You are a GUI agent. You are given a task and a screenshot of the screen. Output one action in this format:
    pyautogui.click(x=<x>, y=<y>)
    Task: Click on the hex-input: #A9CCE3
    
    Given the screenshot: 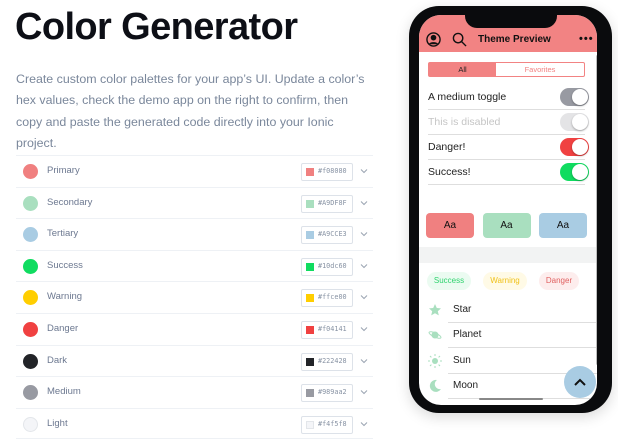 What is the action you would take?
    pyautogui.click(x=327, y=235)
    